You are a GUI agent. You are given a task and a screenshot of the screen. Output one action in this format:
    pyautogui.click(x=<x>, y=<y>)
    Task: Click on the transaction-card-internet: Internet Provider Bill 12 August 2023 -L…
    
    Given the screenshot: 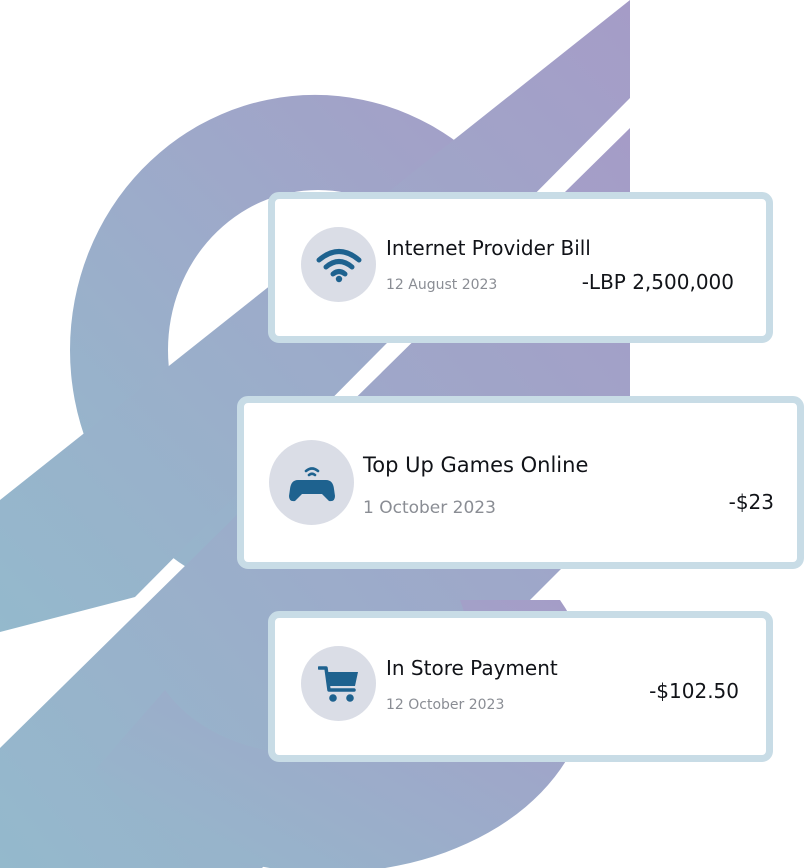 What is the action you would take?
    pyautogui.click(x=520, y=267)
    